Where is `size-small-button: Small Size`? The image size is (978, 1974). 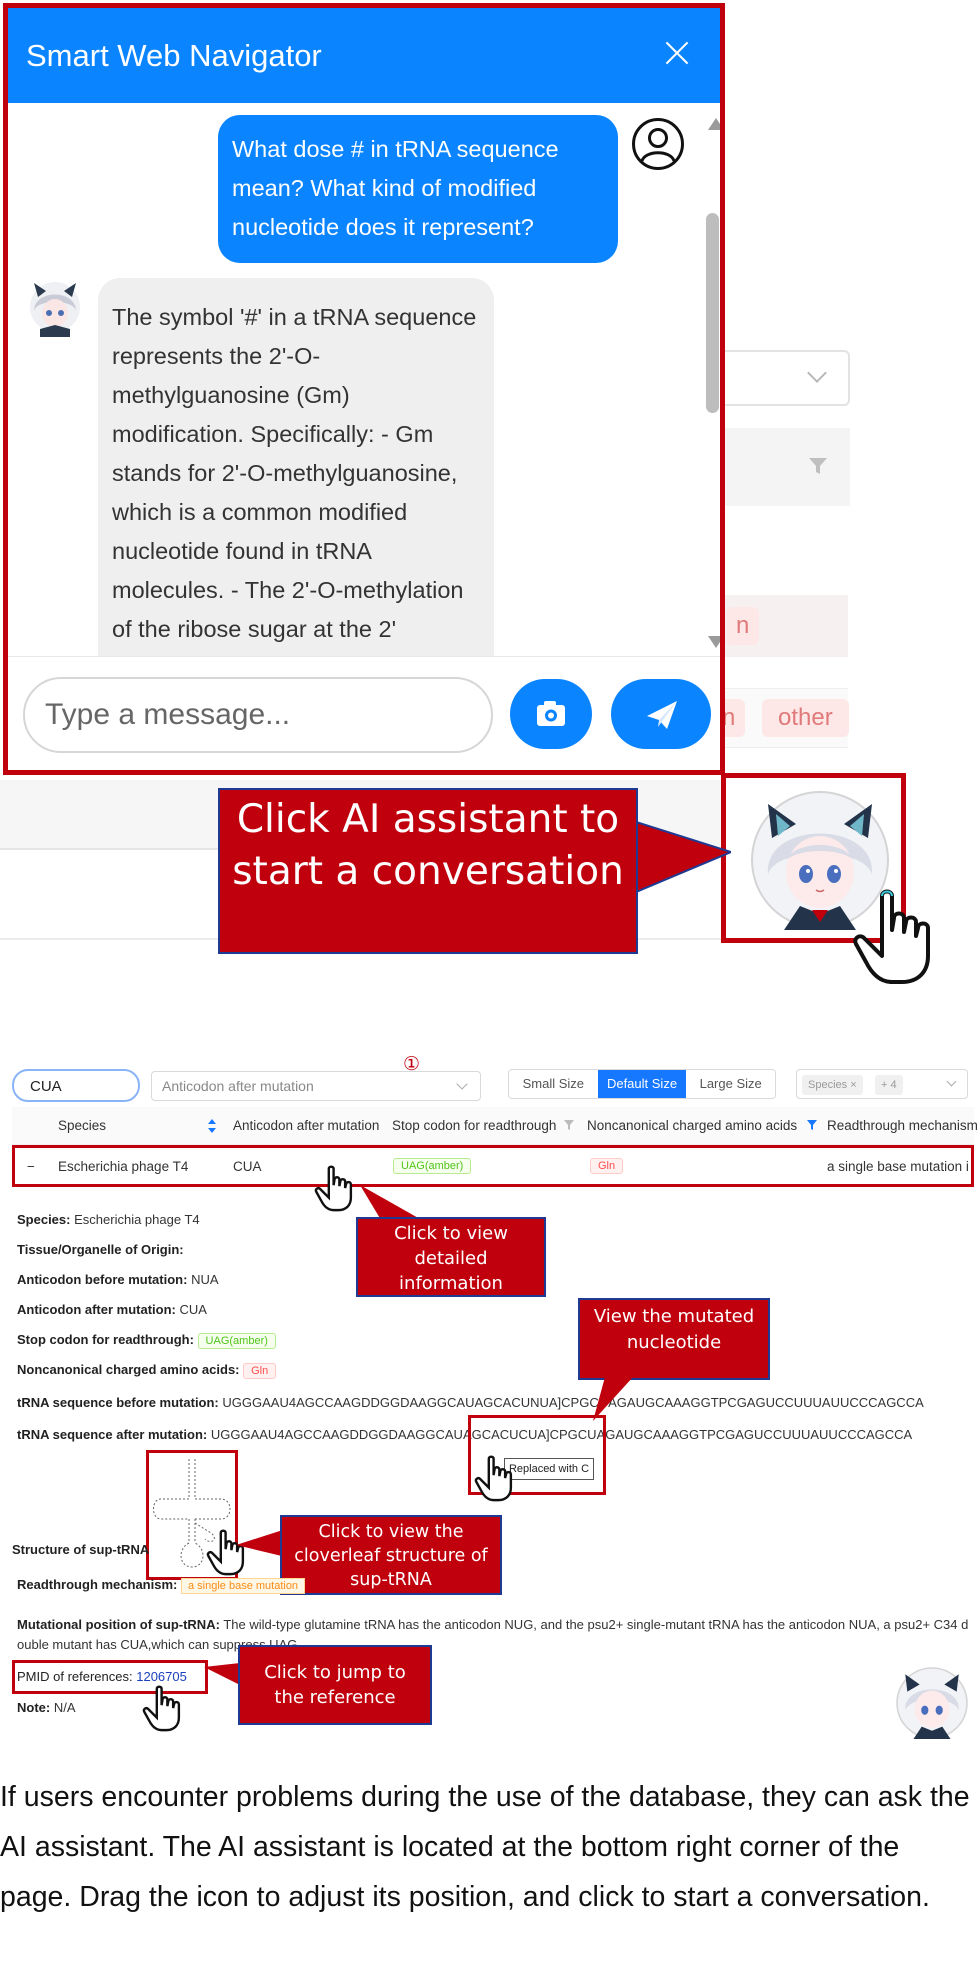
size-small-button: Small Size is located at coordinates (553, 1084).